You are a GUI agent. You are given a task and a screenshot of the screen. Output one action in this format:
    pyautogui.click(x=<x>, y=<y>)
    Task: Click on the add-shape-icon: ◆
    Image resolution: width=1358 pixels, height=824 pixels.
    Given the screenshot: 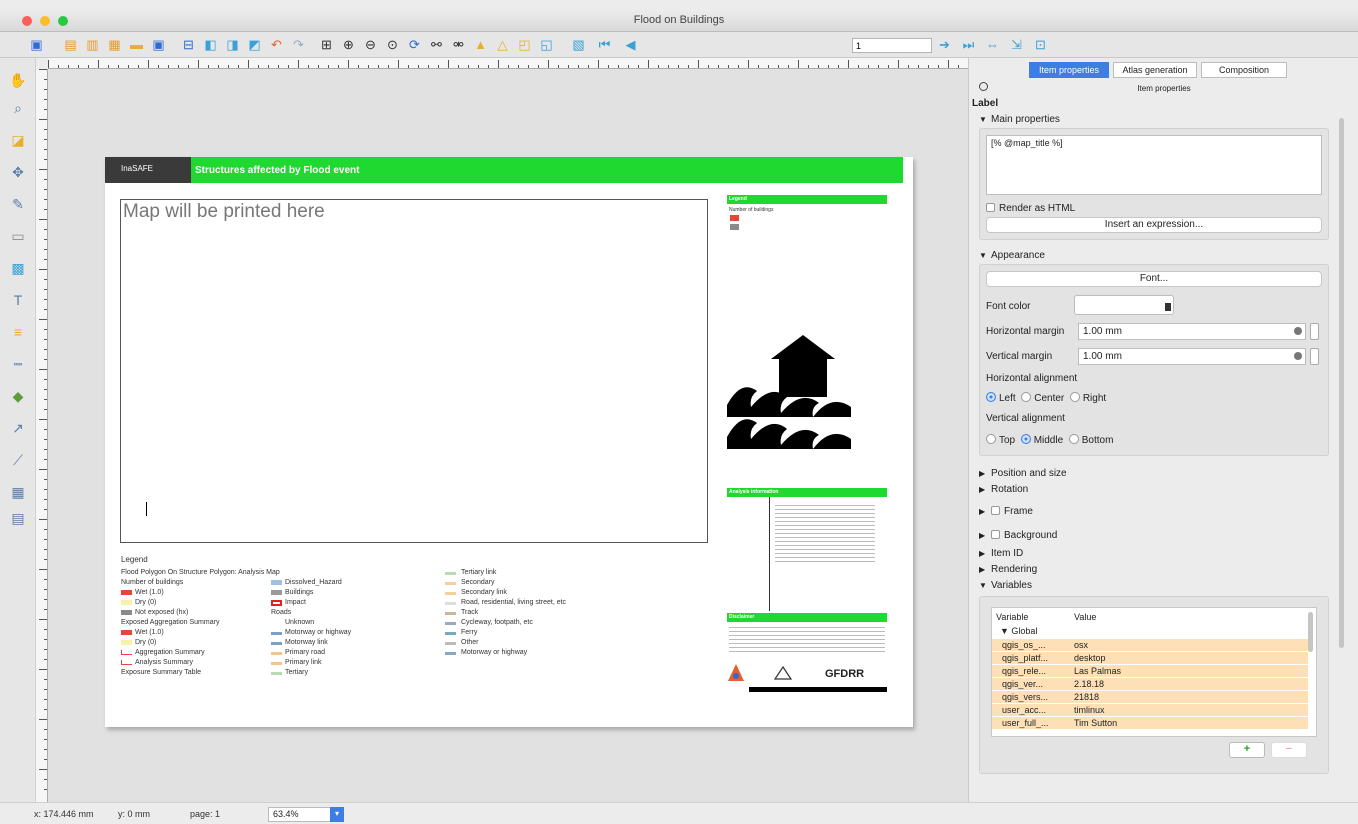 What is the action you would take?
    pyautogui.click(x=18, y=396)
    